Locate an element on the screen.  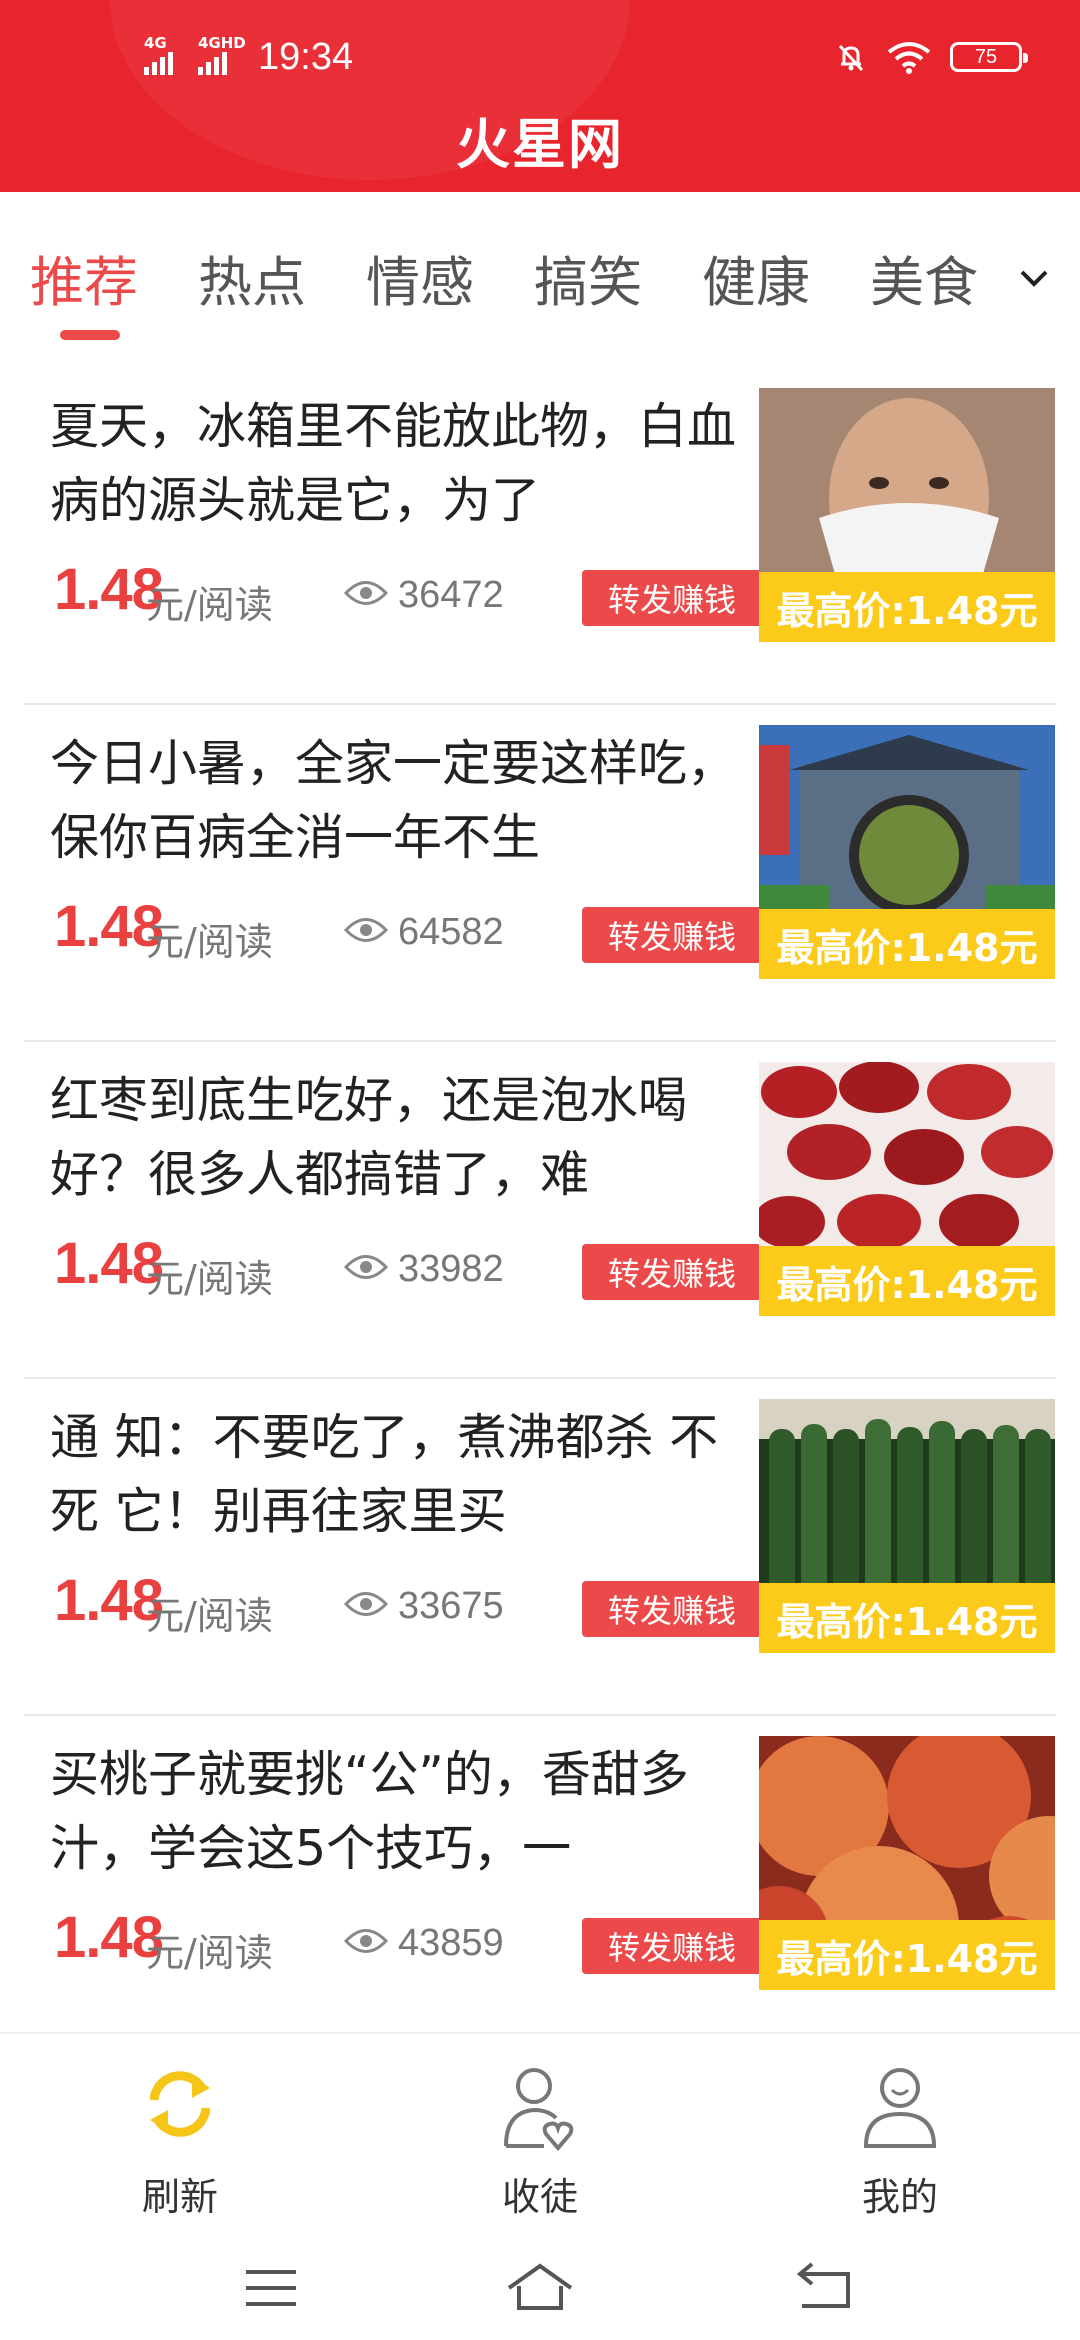
nav-label: 收徒 is located at coordinates (539, 2197).